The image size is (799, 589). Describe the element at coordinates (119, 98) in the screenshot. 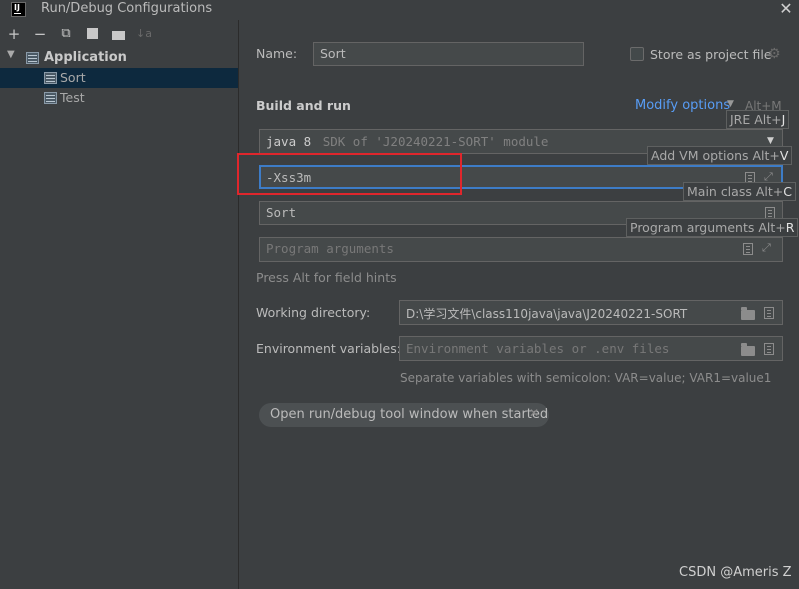

I see `tree-item-test: Test` at that location.